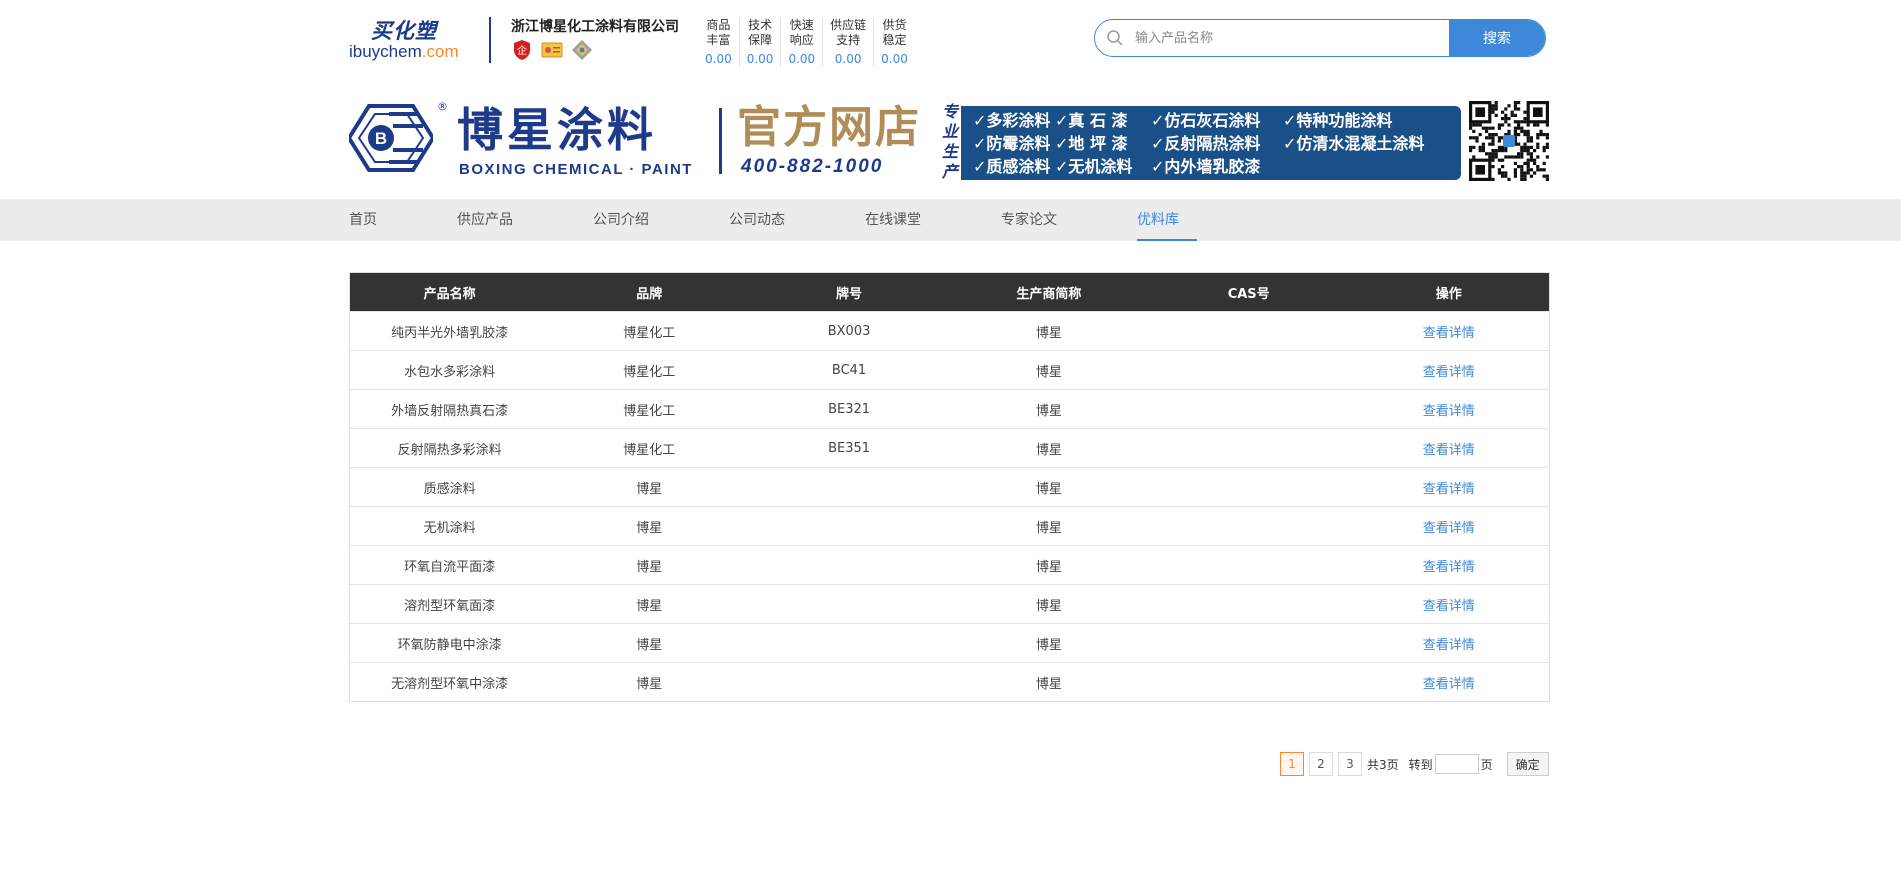 The height and width of the screenshot is (871, 1901). Describe the element at coordinates (1527, 764) in the screenshot. I see `goto-confirm-button: 确定` at that location.